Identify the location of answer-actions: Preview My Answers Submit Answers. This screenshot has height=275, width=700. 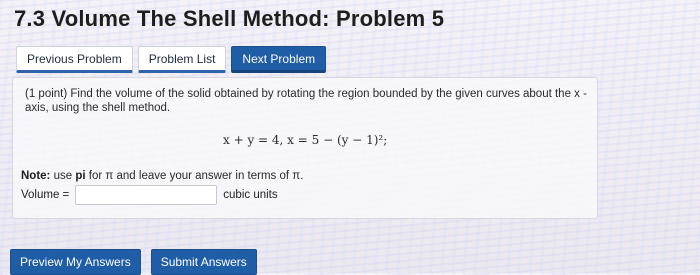
(133, 262).